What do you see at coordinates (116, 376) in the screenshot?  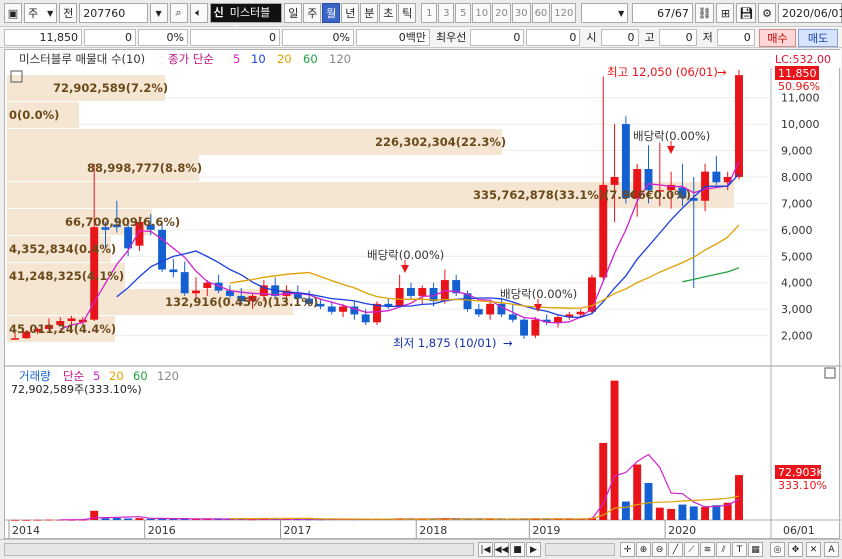 I see `volume-ma-legend-item: 20` at bounding box center [116, 376].